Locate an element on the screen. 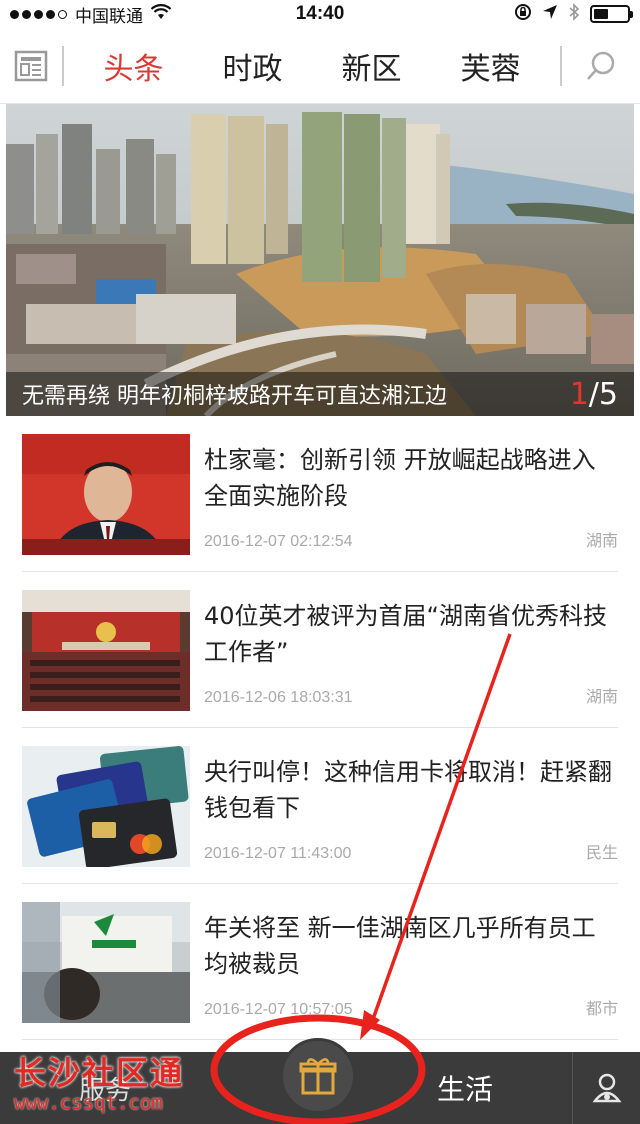 The width and height of the screenshot is (640, 1124). site-watermark: 长沙社区通 www.cssqt.com is located at coordinates (114, 1087).